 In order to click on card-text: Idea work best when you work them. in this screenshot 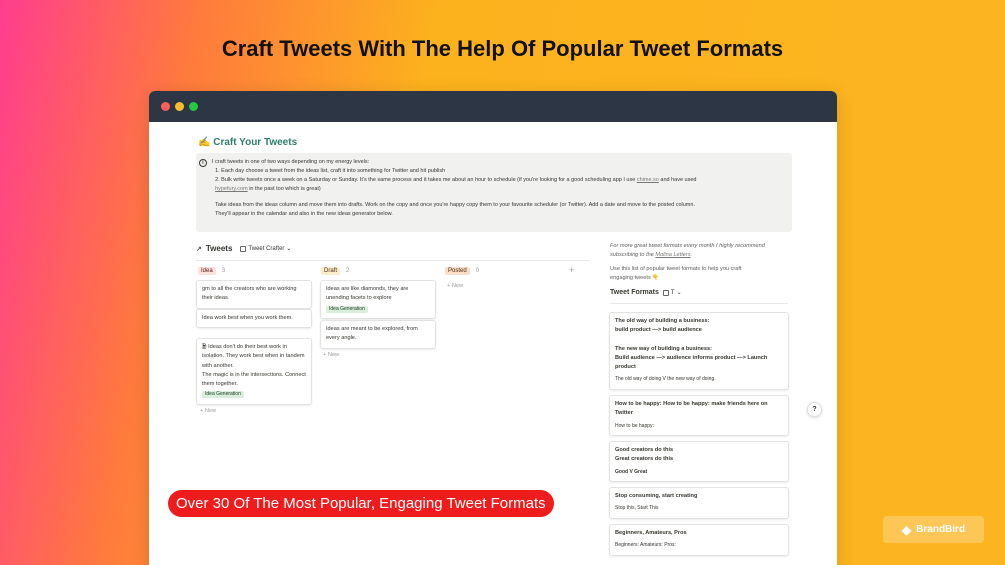, I will do `click(247, 318)`.